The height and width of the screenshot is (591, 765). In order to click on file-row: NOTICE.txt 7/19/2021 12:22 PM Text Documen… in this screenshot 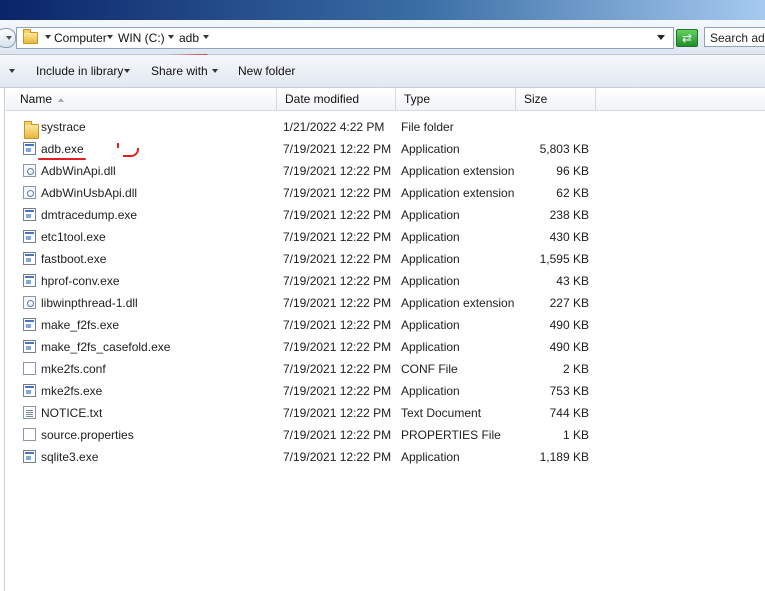, I will do `click(385, 413)`.